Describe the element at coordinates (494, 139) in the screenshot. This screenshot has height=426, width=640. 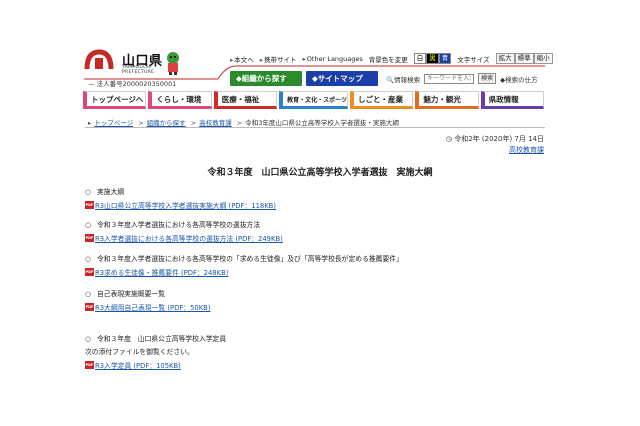
I see `publish-date: ◷ 令和2年 (2020年) 7月 14日` at that location.